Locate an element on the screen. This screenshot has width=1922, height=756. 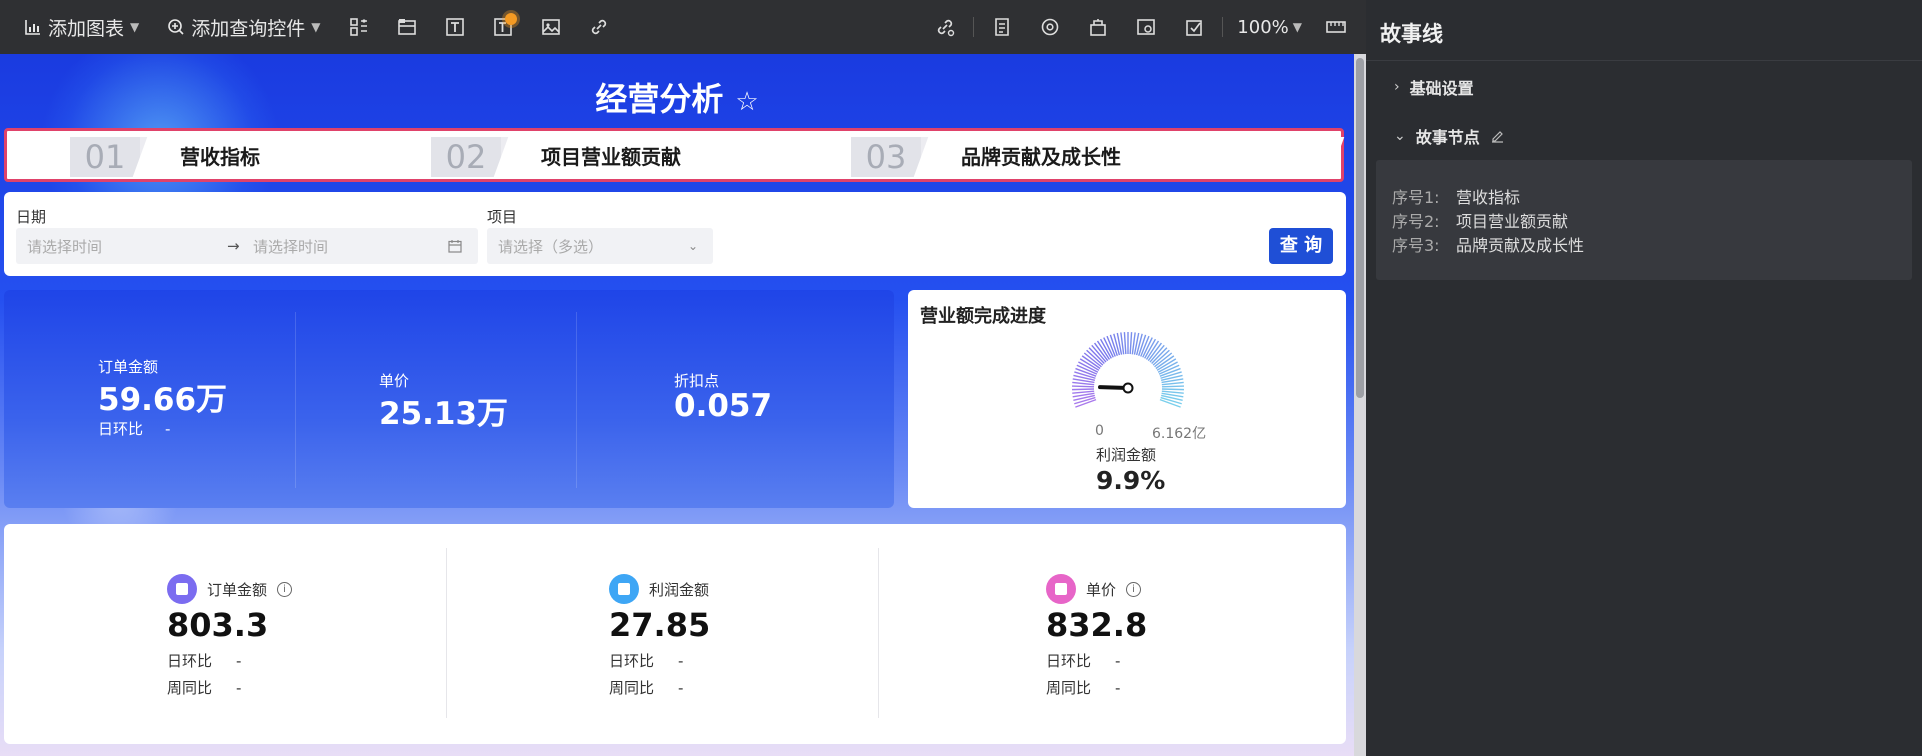
summary-label: 单价 is located at coordinates (1101, 589).